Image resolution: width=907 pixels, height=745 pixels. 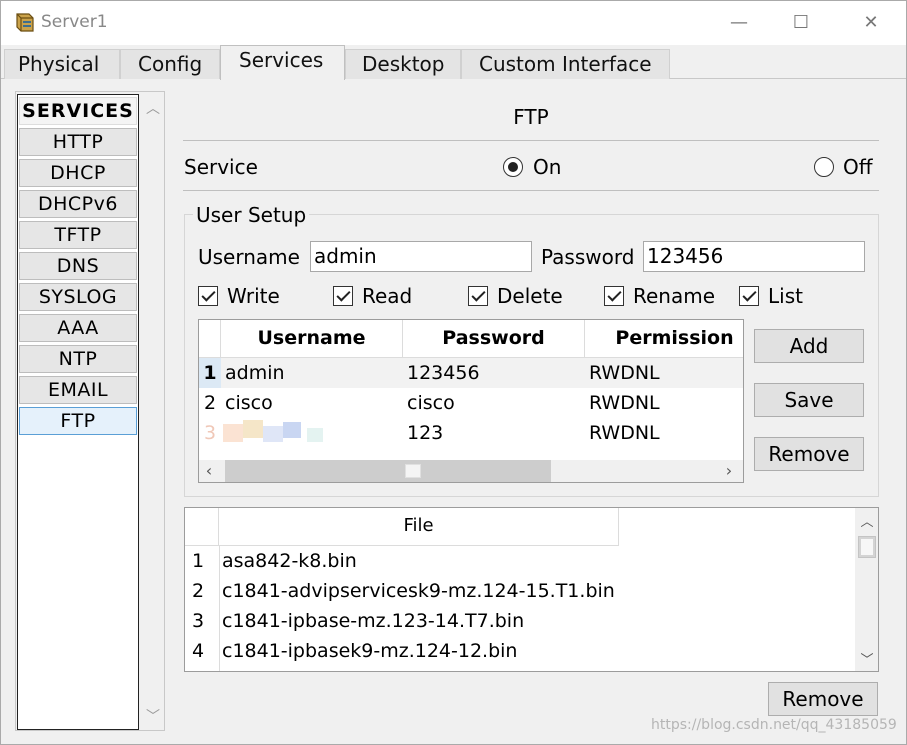 I want to click on service-on-radio, so click(x=513, y=167).